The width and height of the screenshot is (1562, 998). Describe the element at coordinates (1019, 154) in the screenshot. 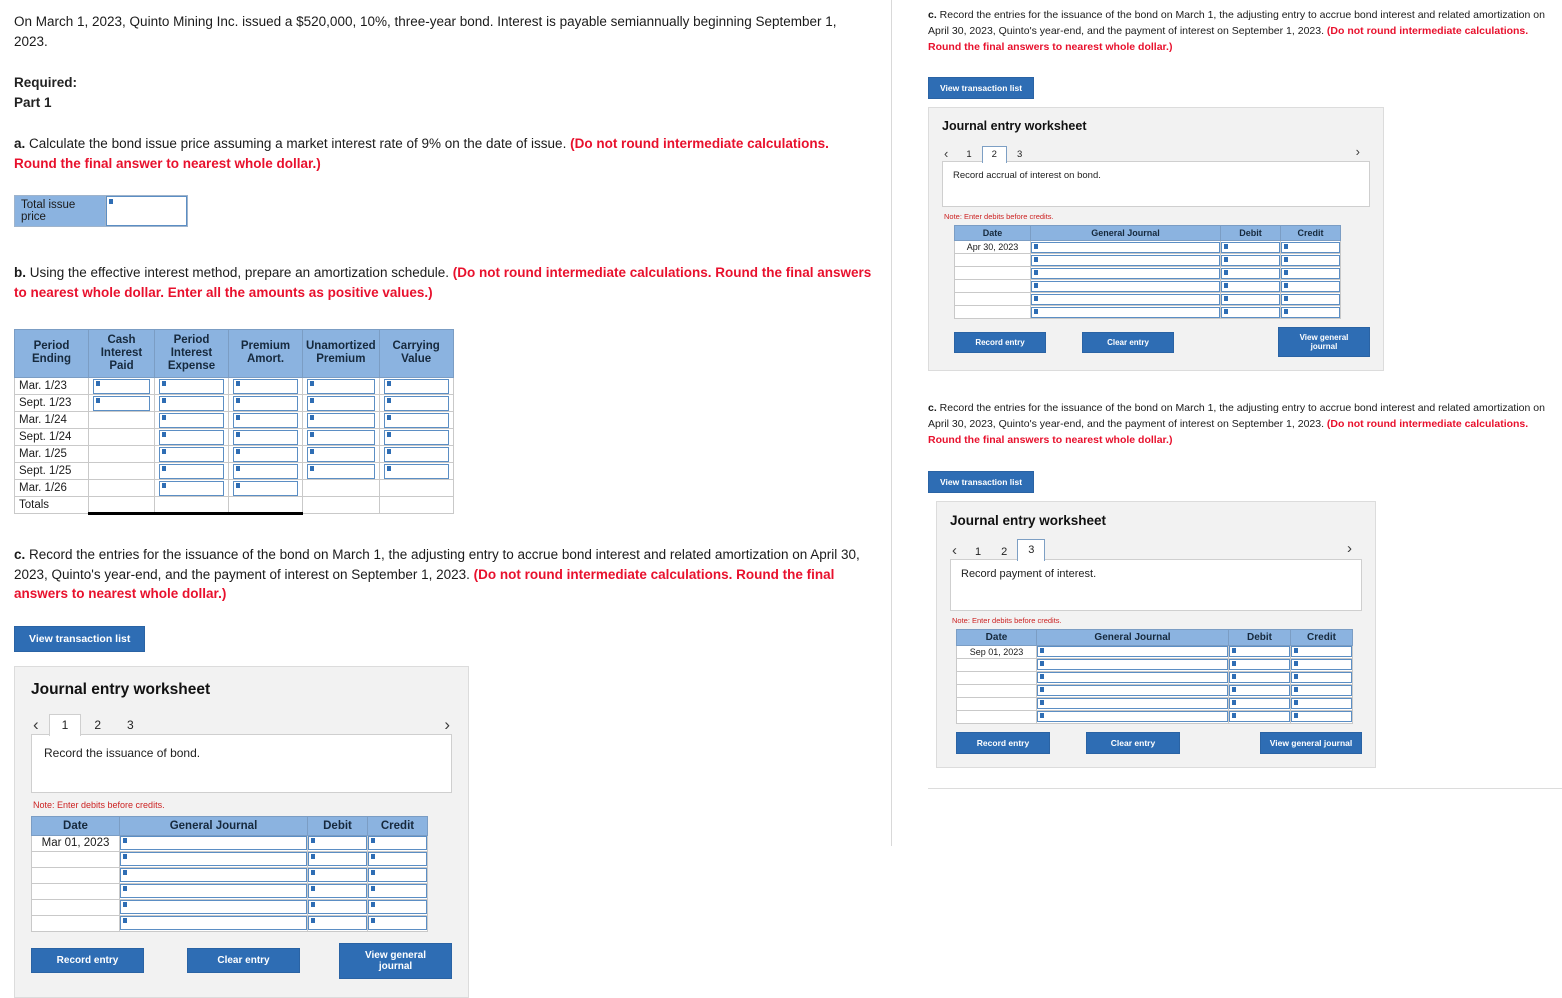

I see `worksheet-tab-2-3: 3` at that location.